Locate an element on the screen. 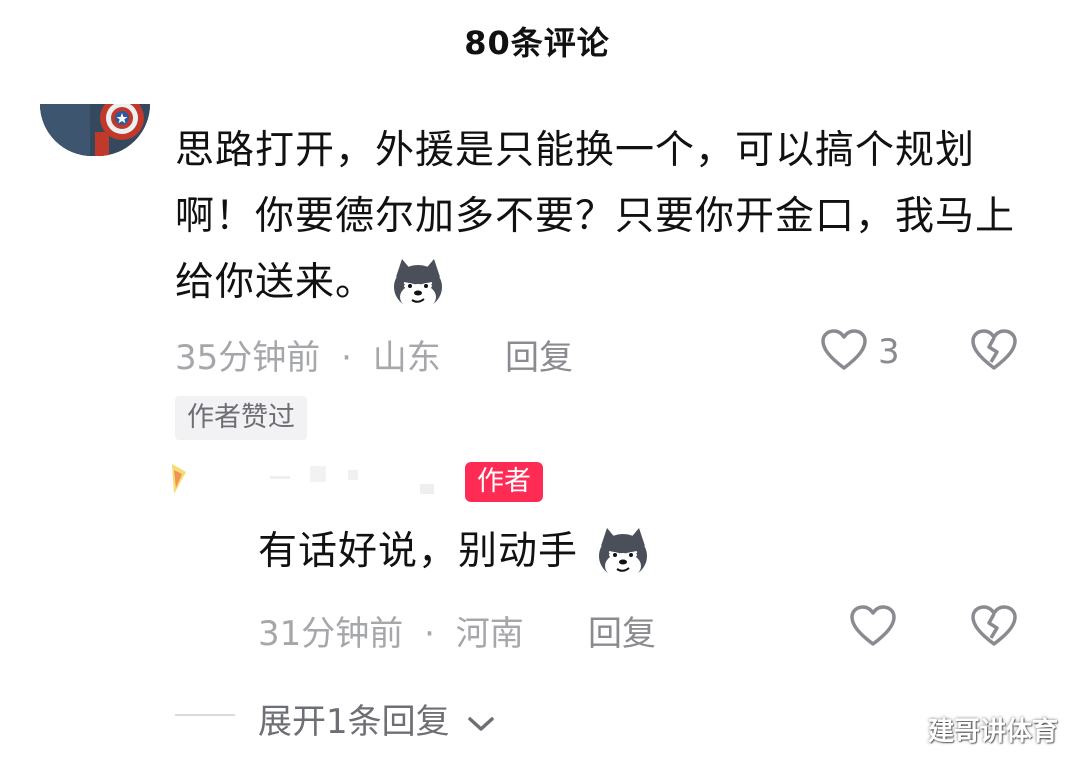  expand-replies-button: 展开1条回复 is located at coordinates (377, 718).